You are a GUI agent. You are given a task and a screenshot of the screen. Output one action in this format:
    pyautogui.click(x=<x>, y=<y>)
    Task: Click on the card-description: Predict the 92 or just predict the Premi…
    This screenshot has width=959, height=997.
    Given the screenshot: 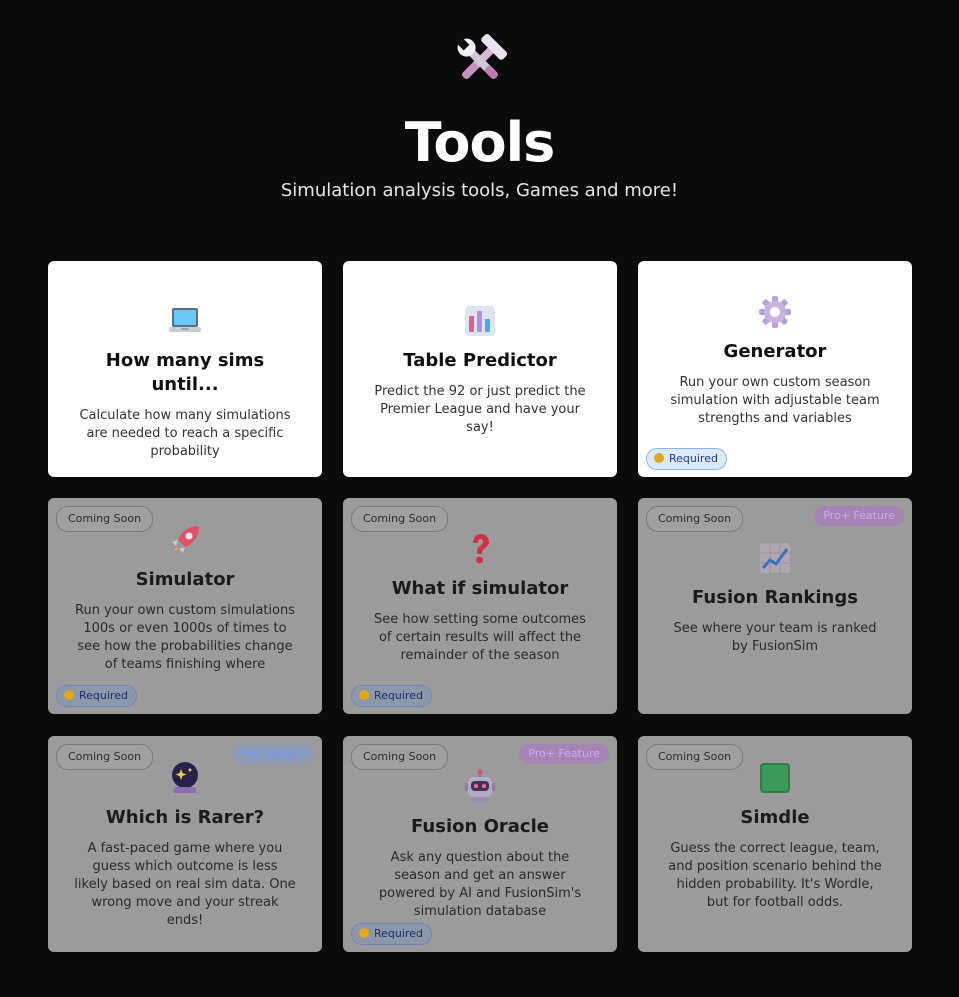 What is the action you would take?
    pyautogui.click(x=480, y=409)
    